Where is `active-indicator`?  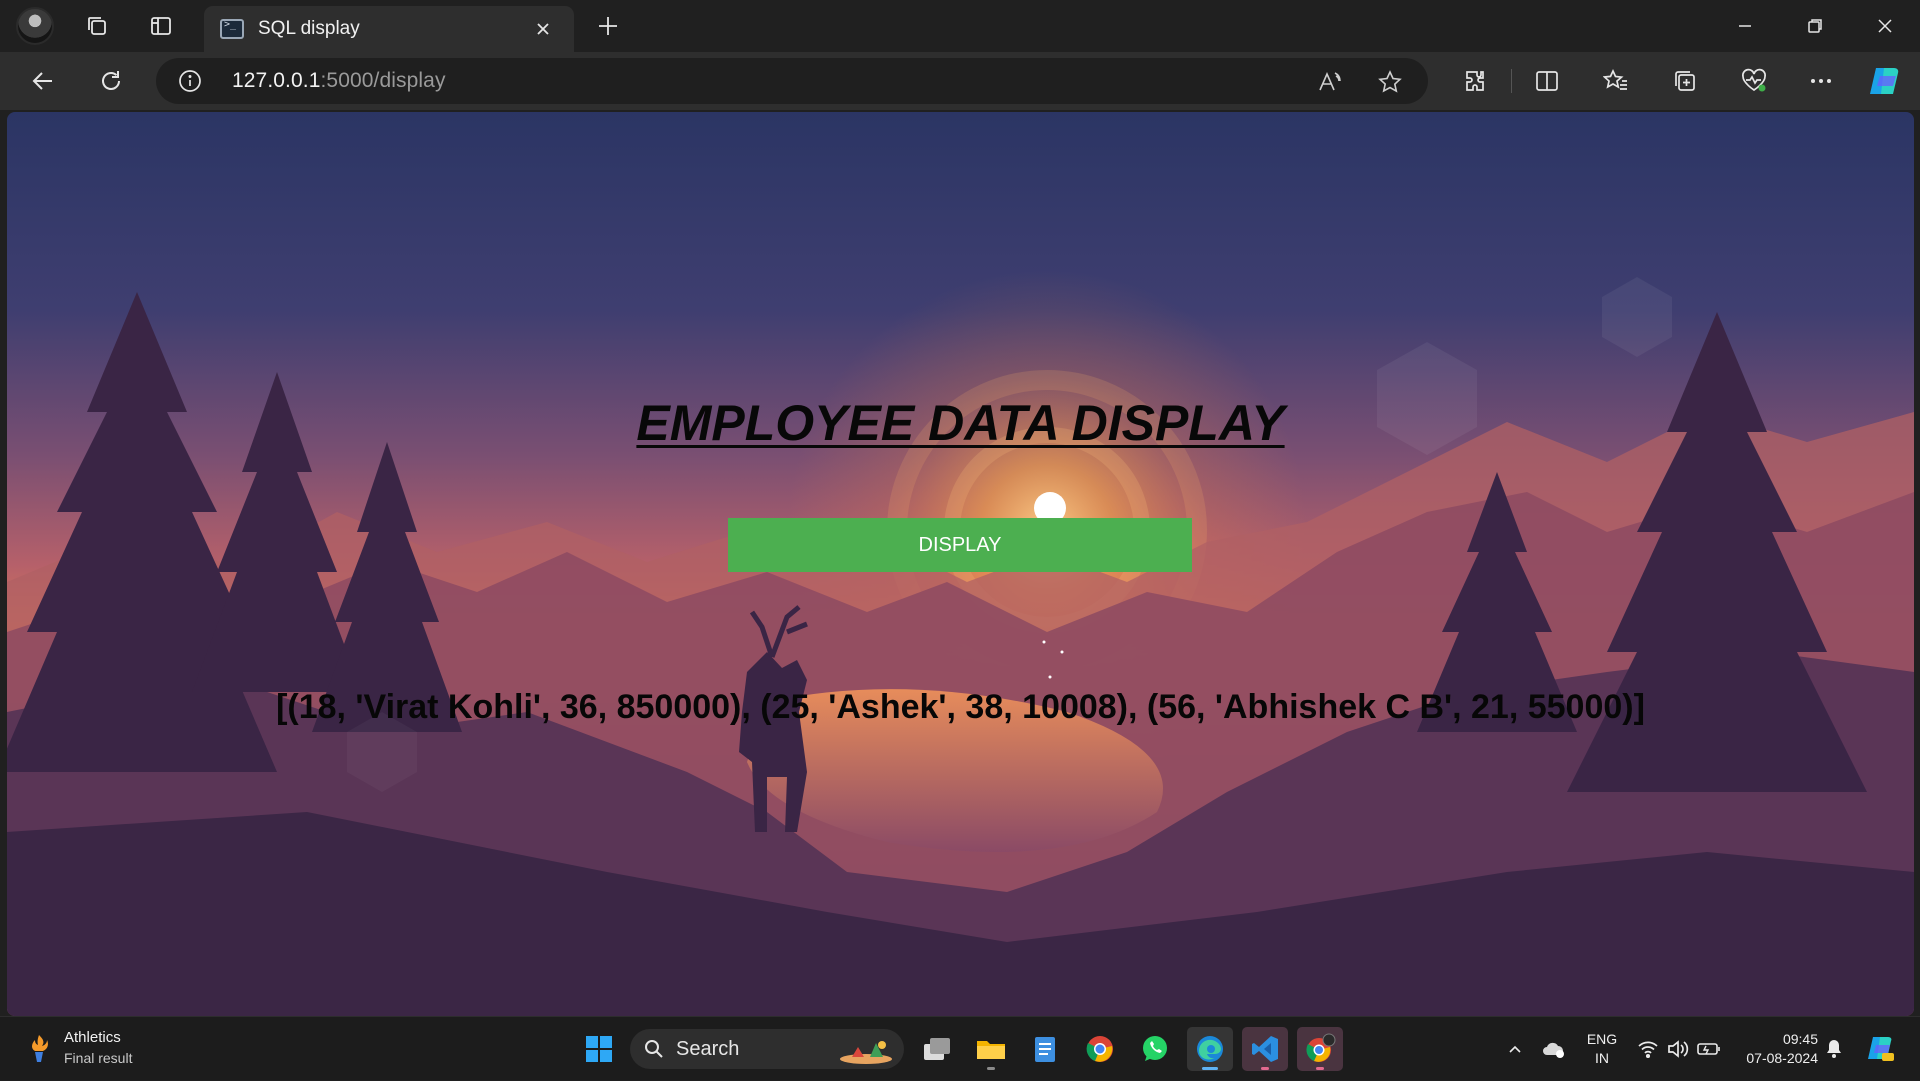
active-indicator is located at coordinates (1210, 1068).